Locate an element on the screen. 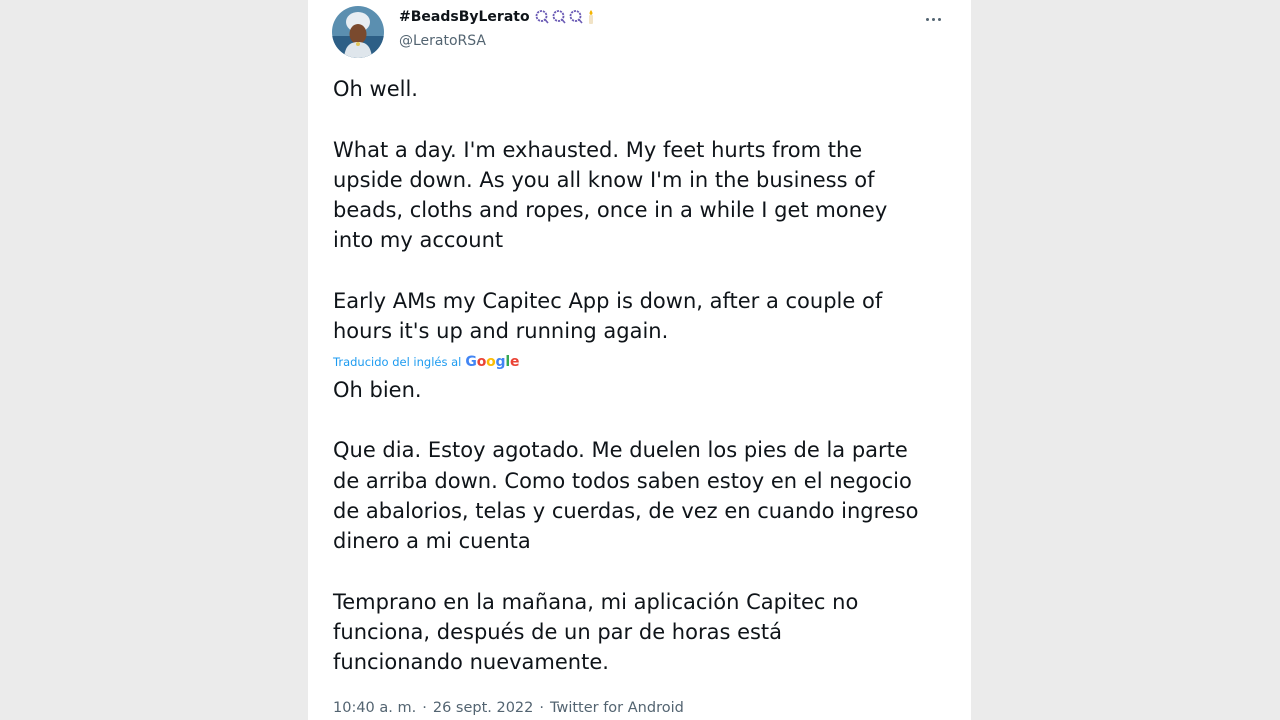  tweet-date: 26 sept. 2022 is located at coordinates (483, 708).